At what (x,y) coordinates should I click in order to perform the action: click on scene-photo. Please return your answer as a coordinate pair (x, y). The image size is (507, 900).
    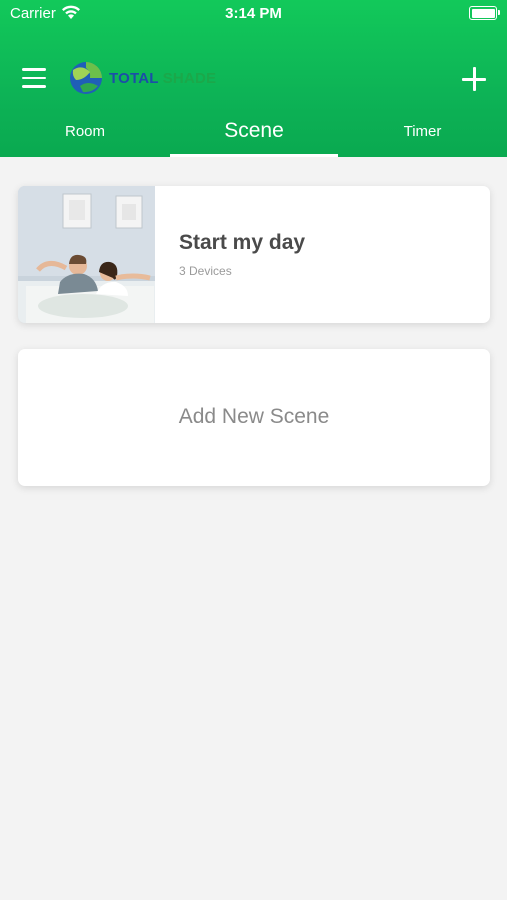
    Looking at the image, I should click on (86, 254).